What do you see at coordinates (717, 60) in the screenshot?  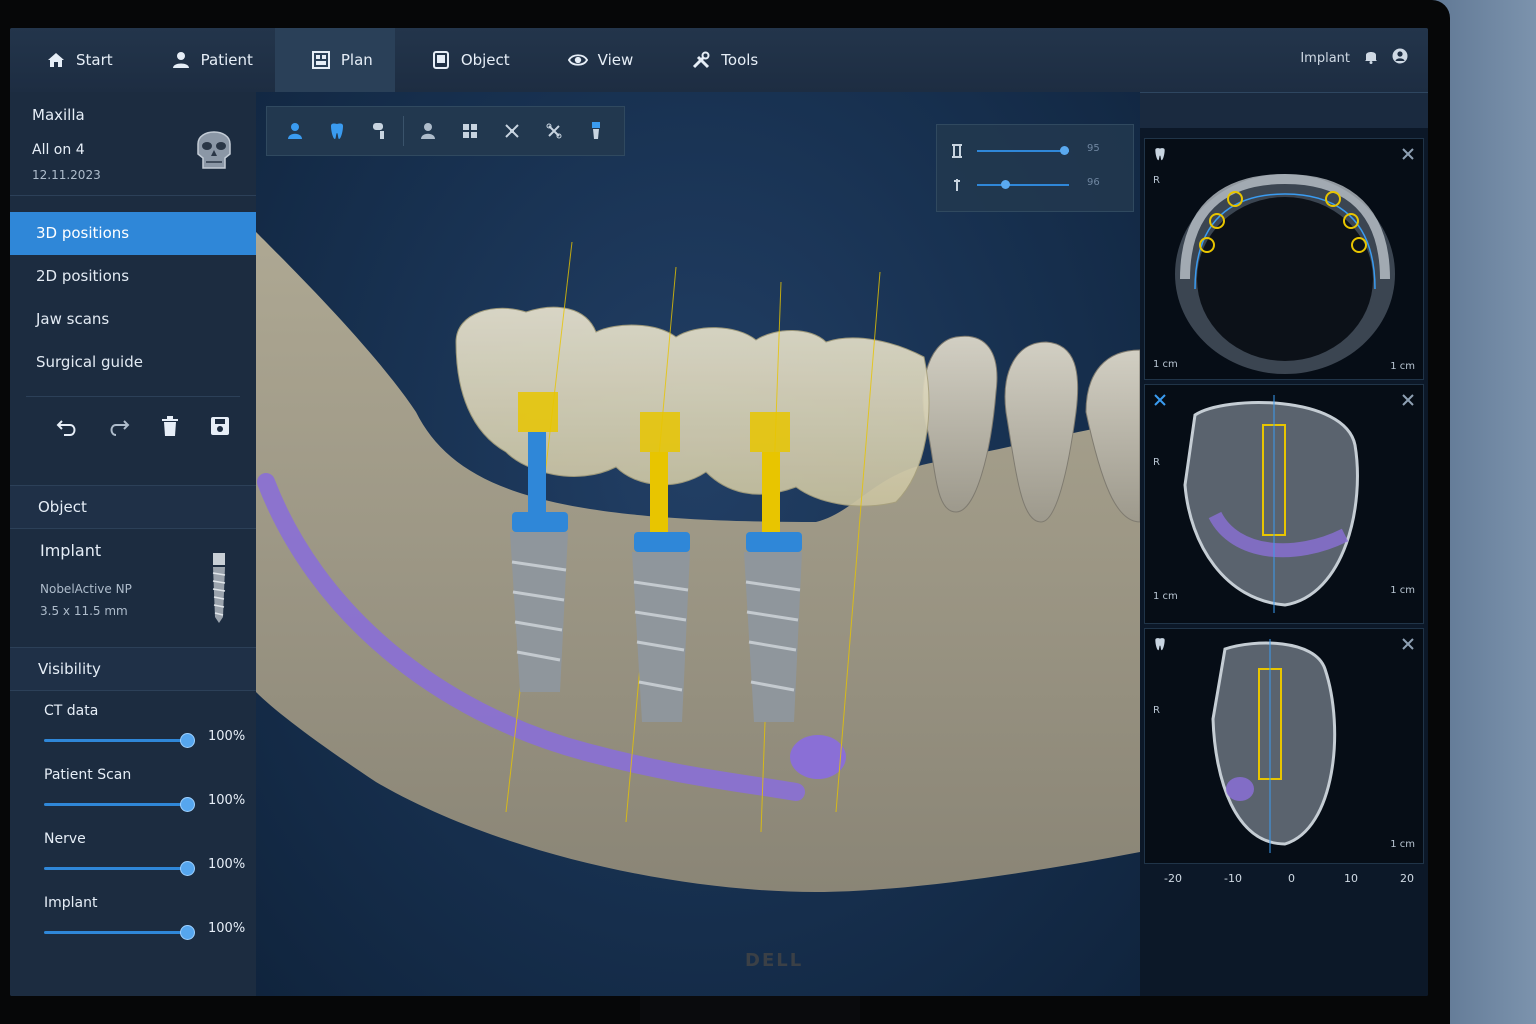 I see `tab-tools: Tools` at bounding box center [717, 60].